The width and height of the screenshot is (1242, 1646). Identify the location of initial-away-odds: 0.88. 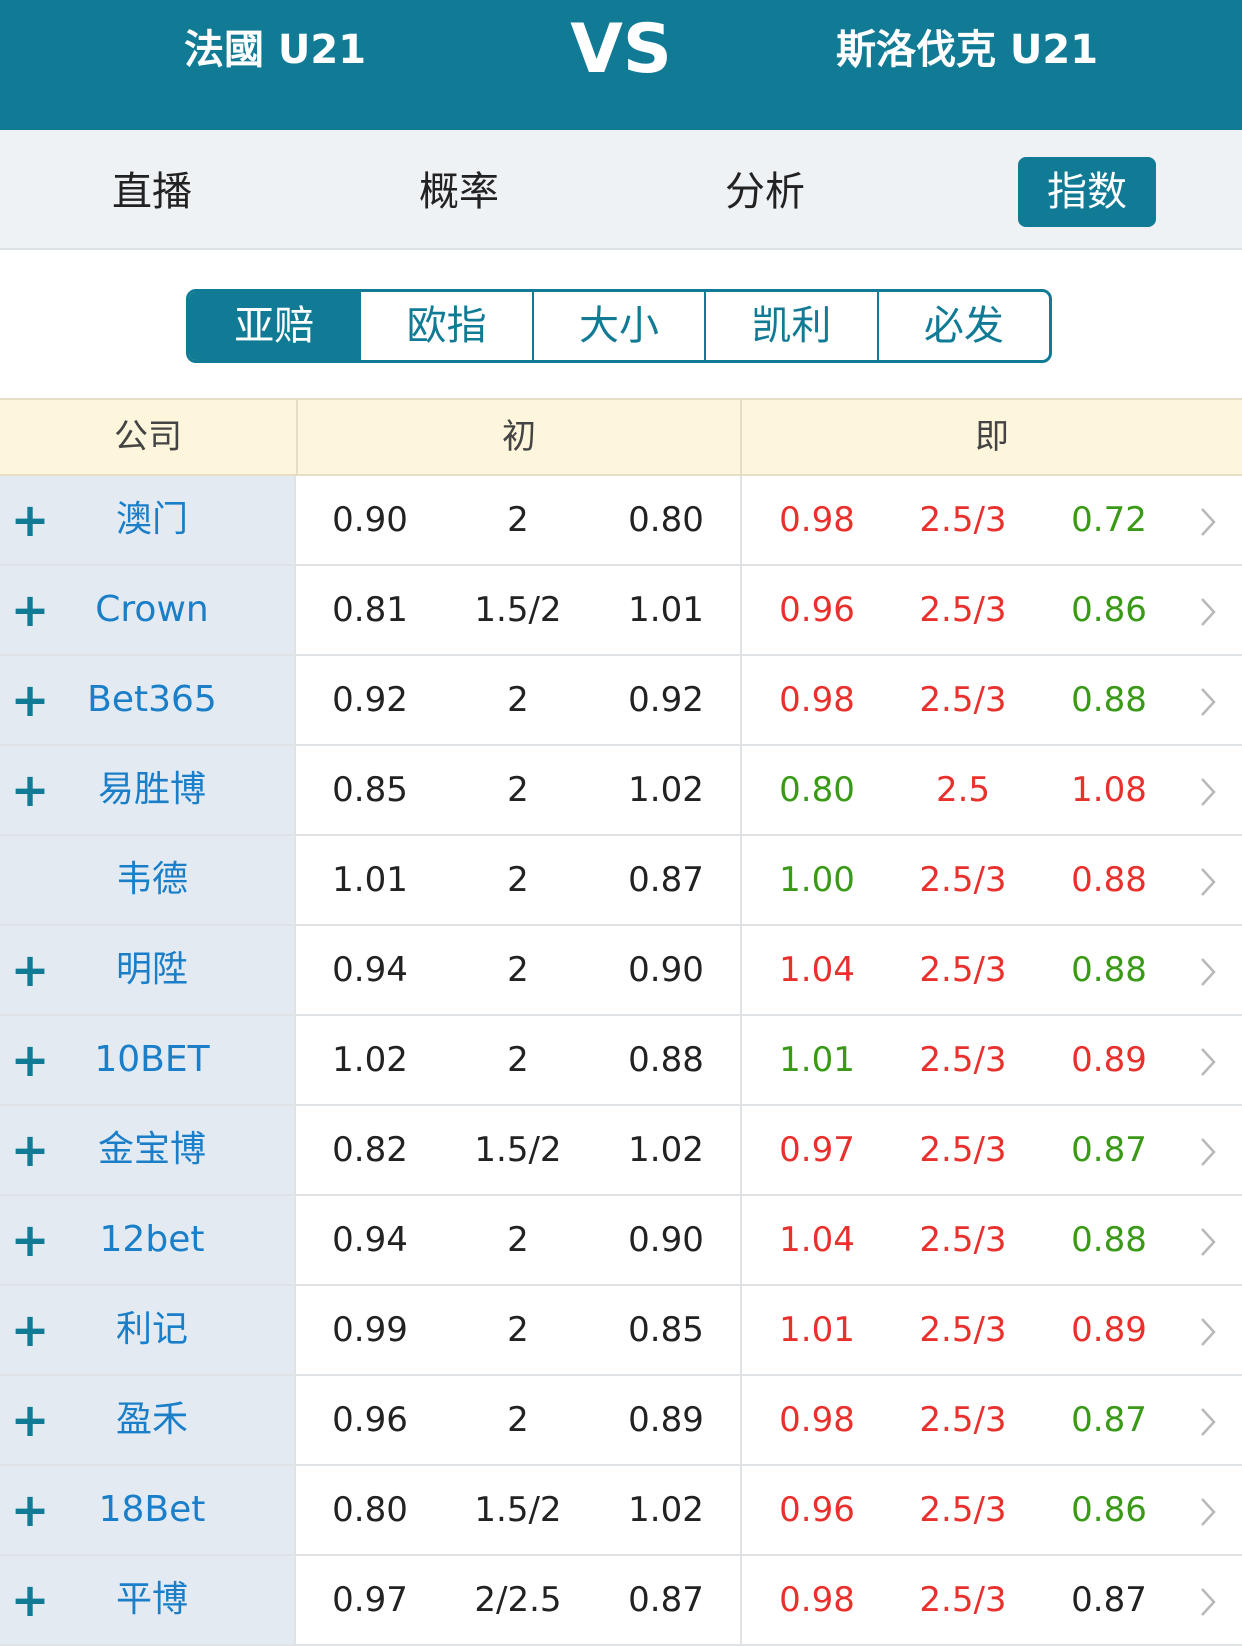
(666, 1060).